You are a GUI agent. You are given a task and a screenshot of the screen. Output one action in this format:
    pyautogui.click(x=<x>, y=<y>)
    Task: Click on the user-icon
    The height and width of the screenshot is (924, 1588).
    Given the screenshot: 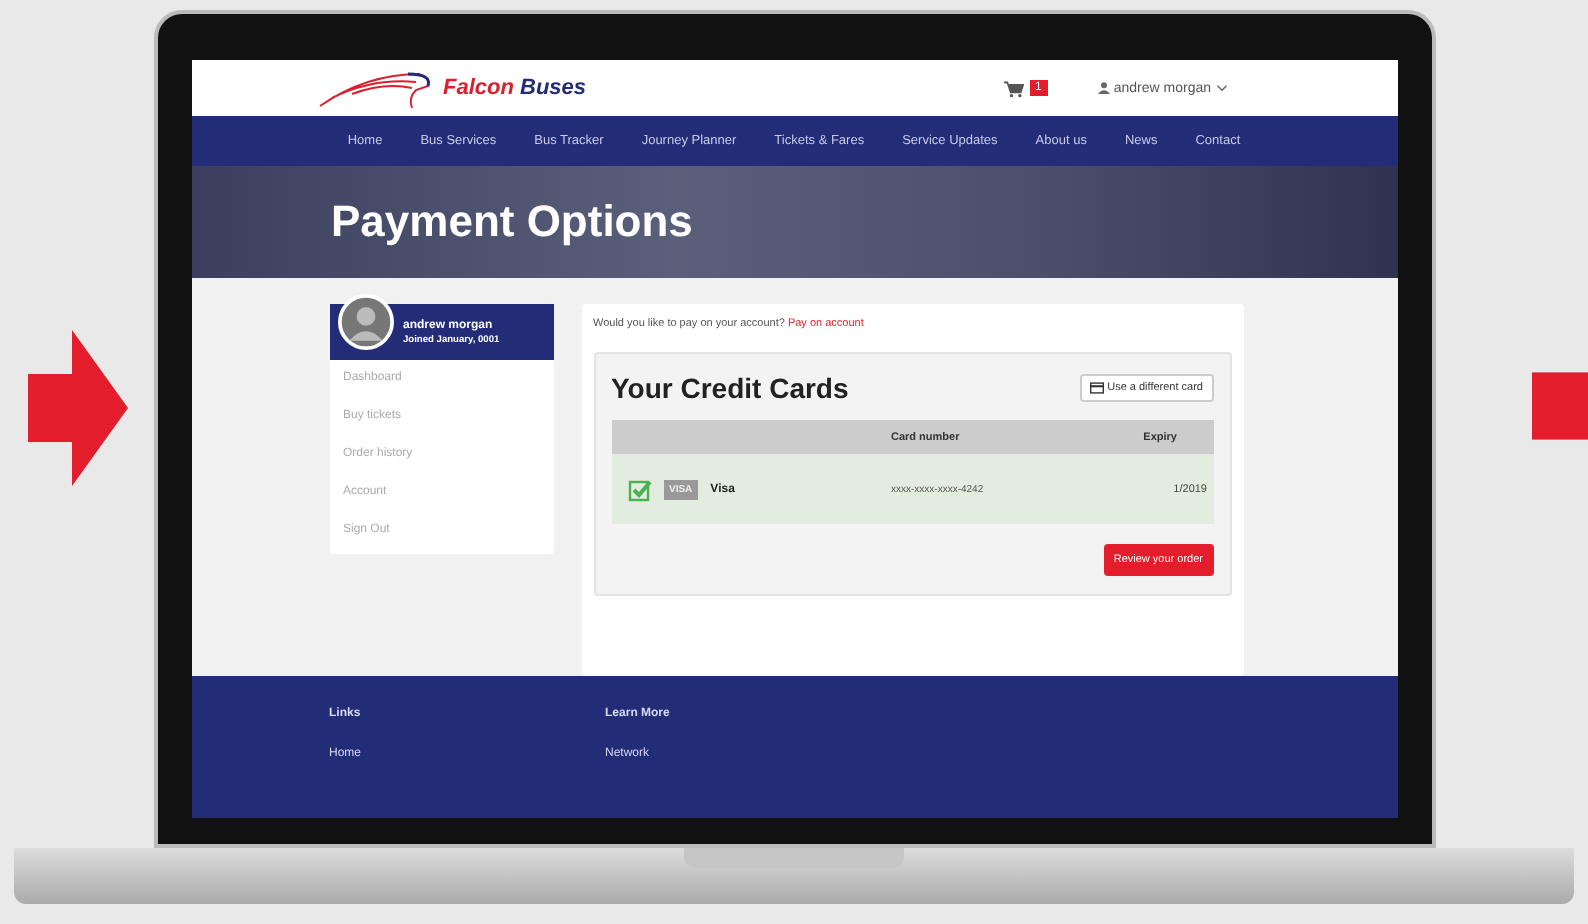 What is the action you would take?
    pyautogui.click(x=1103, y=88)
    